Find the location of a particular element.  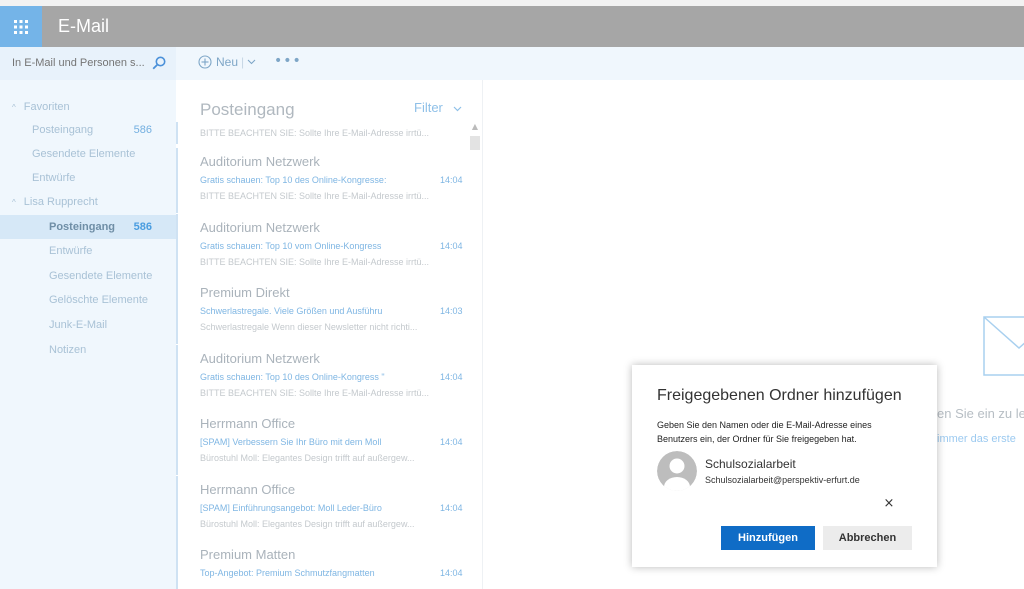

sidebar-item-deleted: Gelöschte Elemente is located at coordinates (88, 300).